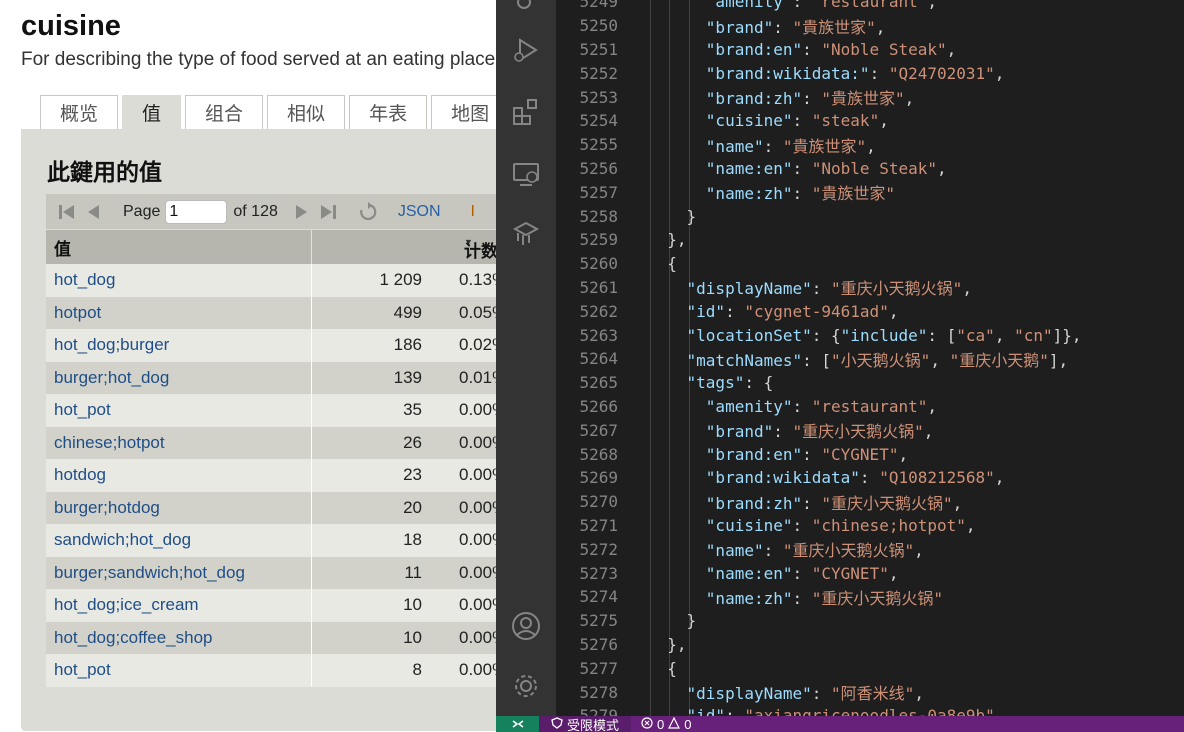 This screenshot has width=1184, height=732. What do you see at coordinates (819, 311) in the screenshot?
I see `code-line: 5262 "id": "cygnet-9461ad",` at bounding box center [819, 311].